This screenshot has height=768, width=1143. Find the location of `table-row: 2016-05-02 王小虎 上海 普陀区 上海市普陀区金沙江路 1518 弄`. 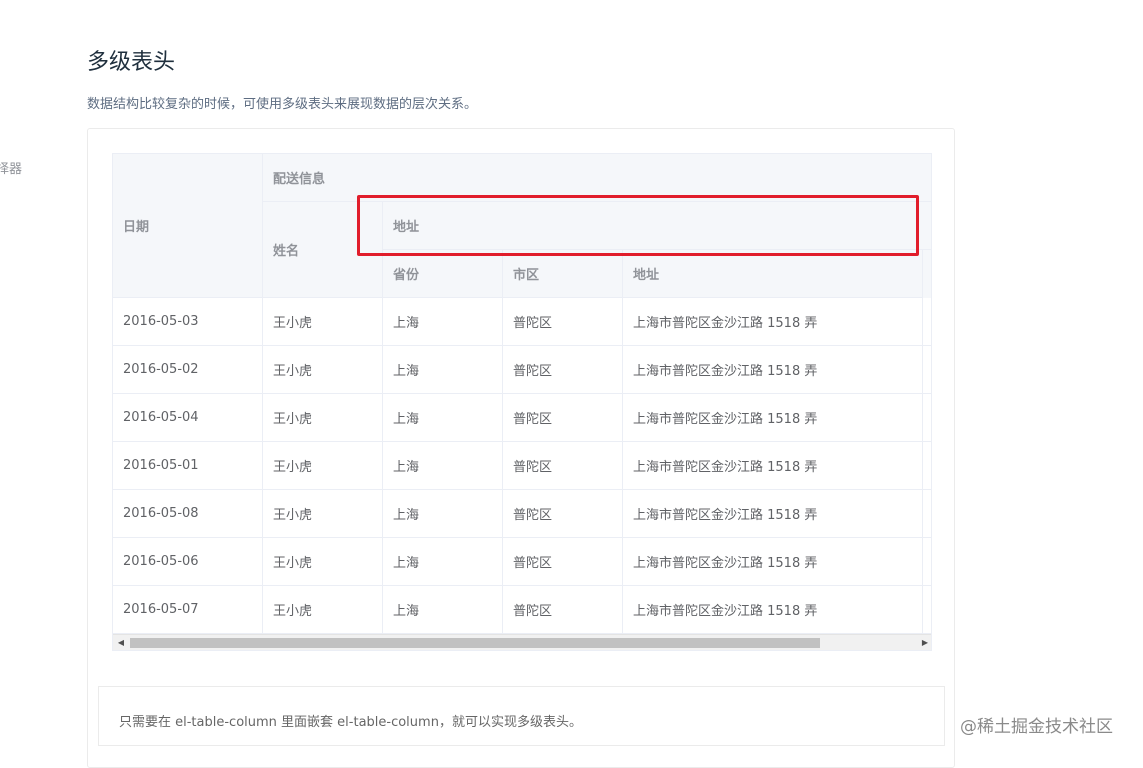

table-row: 2016-05-02 王小虎 上海 普陀区 上海市普陀区金沙江路 1518 弄 is located at coordinates (522, 370).